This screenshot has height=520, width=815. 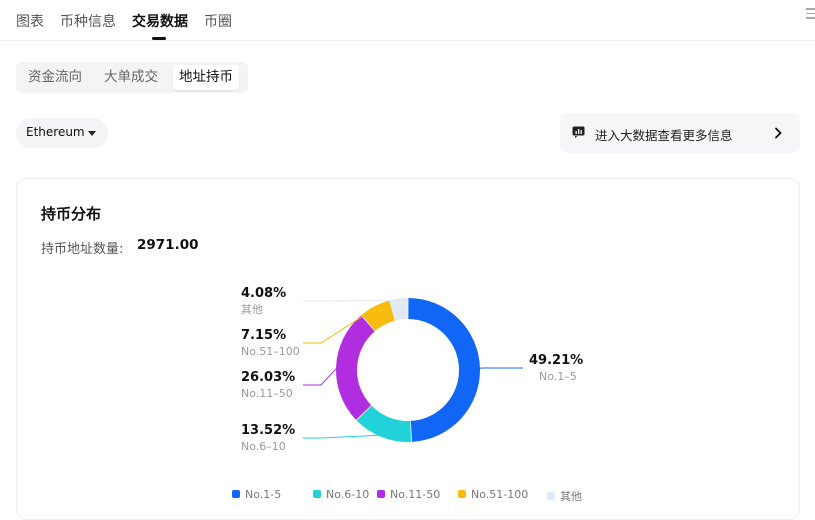 I want to click on tab-trading-data: 交易数据, so click(x=160, y=21).